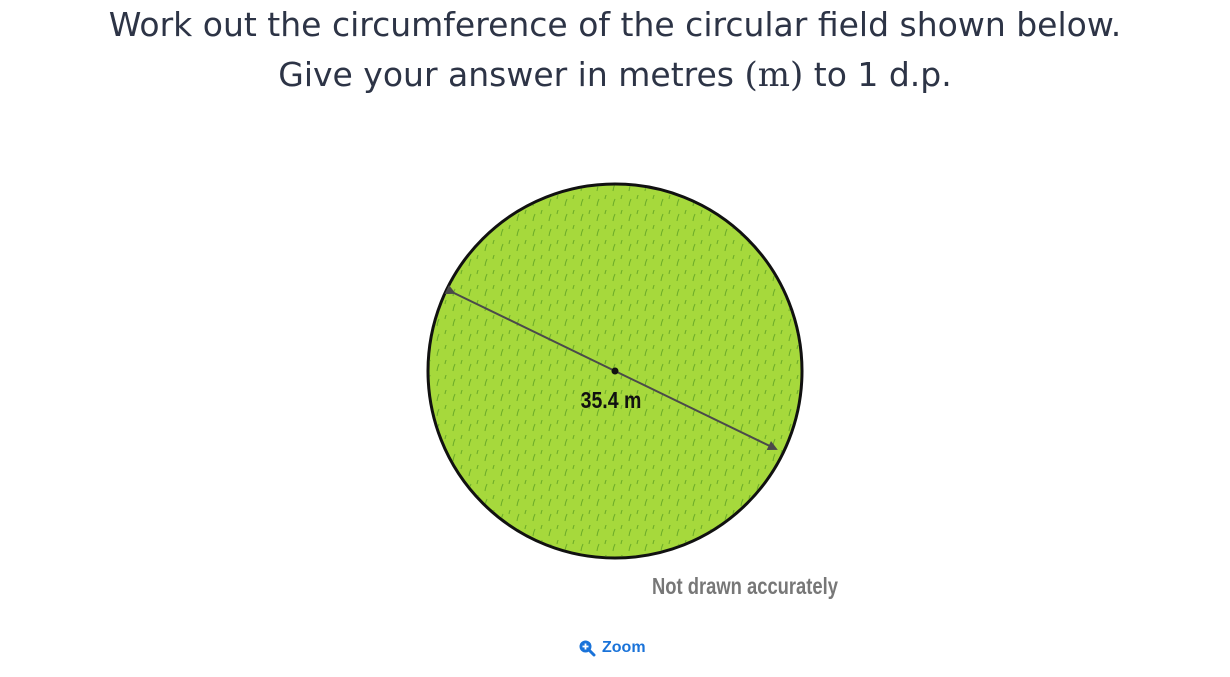 The image size is (1230, 677). I want to click on zoom-button: Zoom, so click(612, 648).